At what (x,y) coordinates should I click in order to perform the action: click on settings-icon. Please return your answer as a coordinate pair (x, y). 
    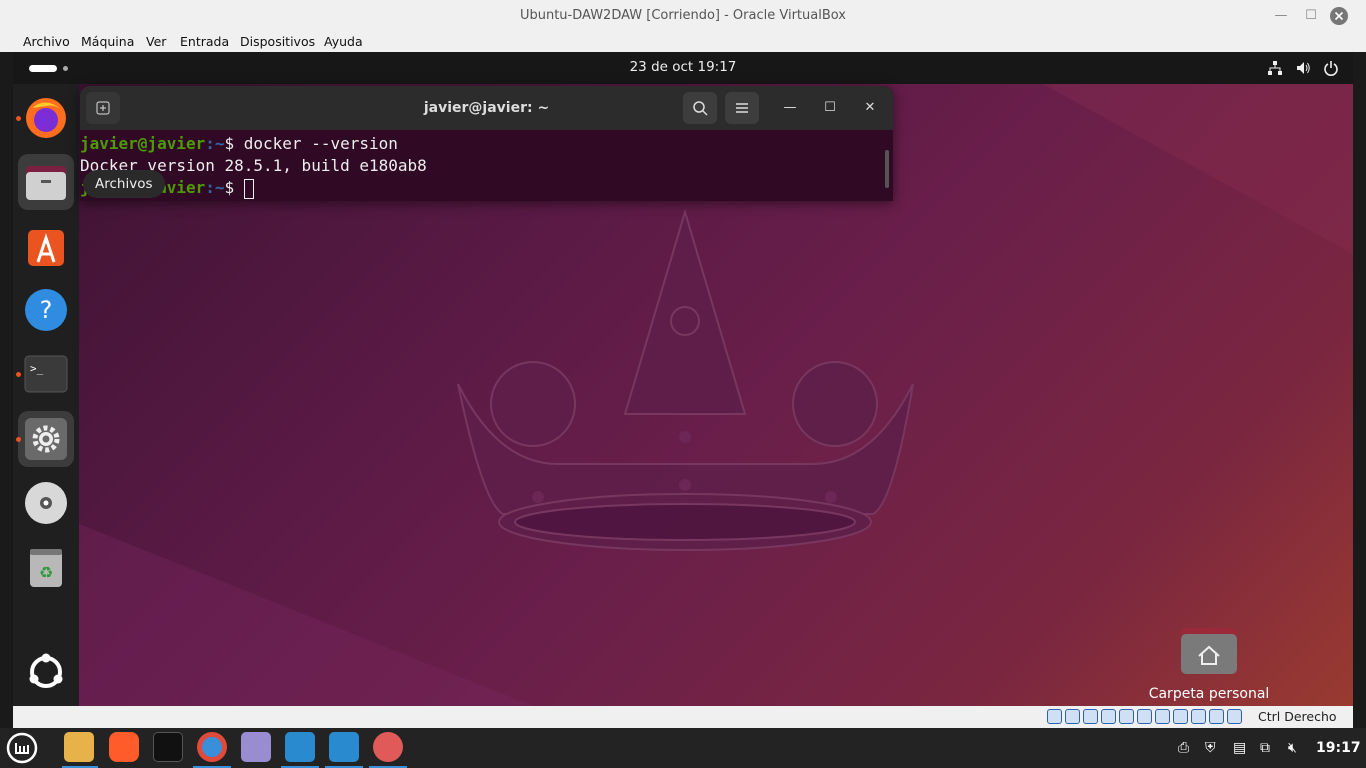
    Looking at the image, I should click on (46, 439).